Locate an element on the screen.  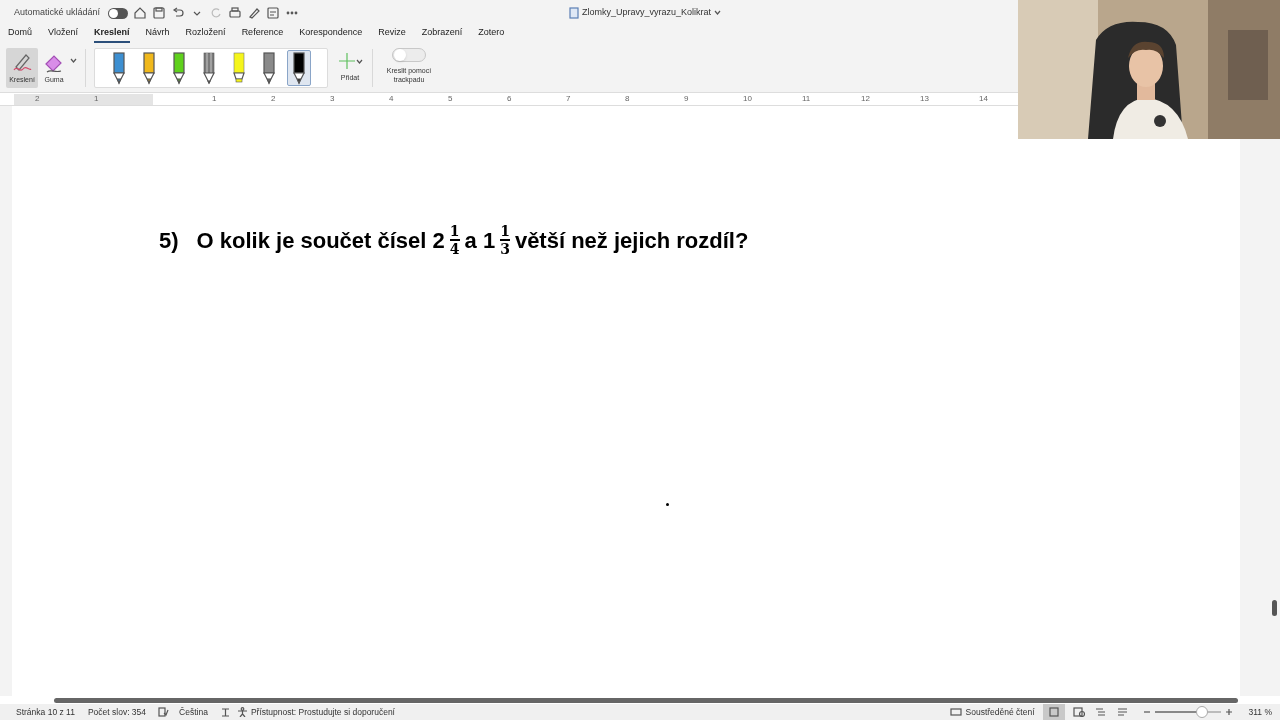
page-icon is located at coordinates (1053, 712).